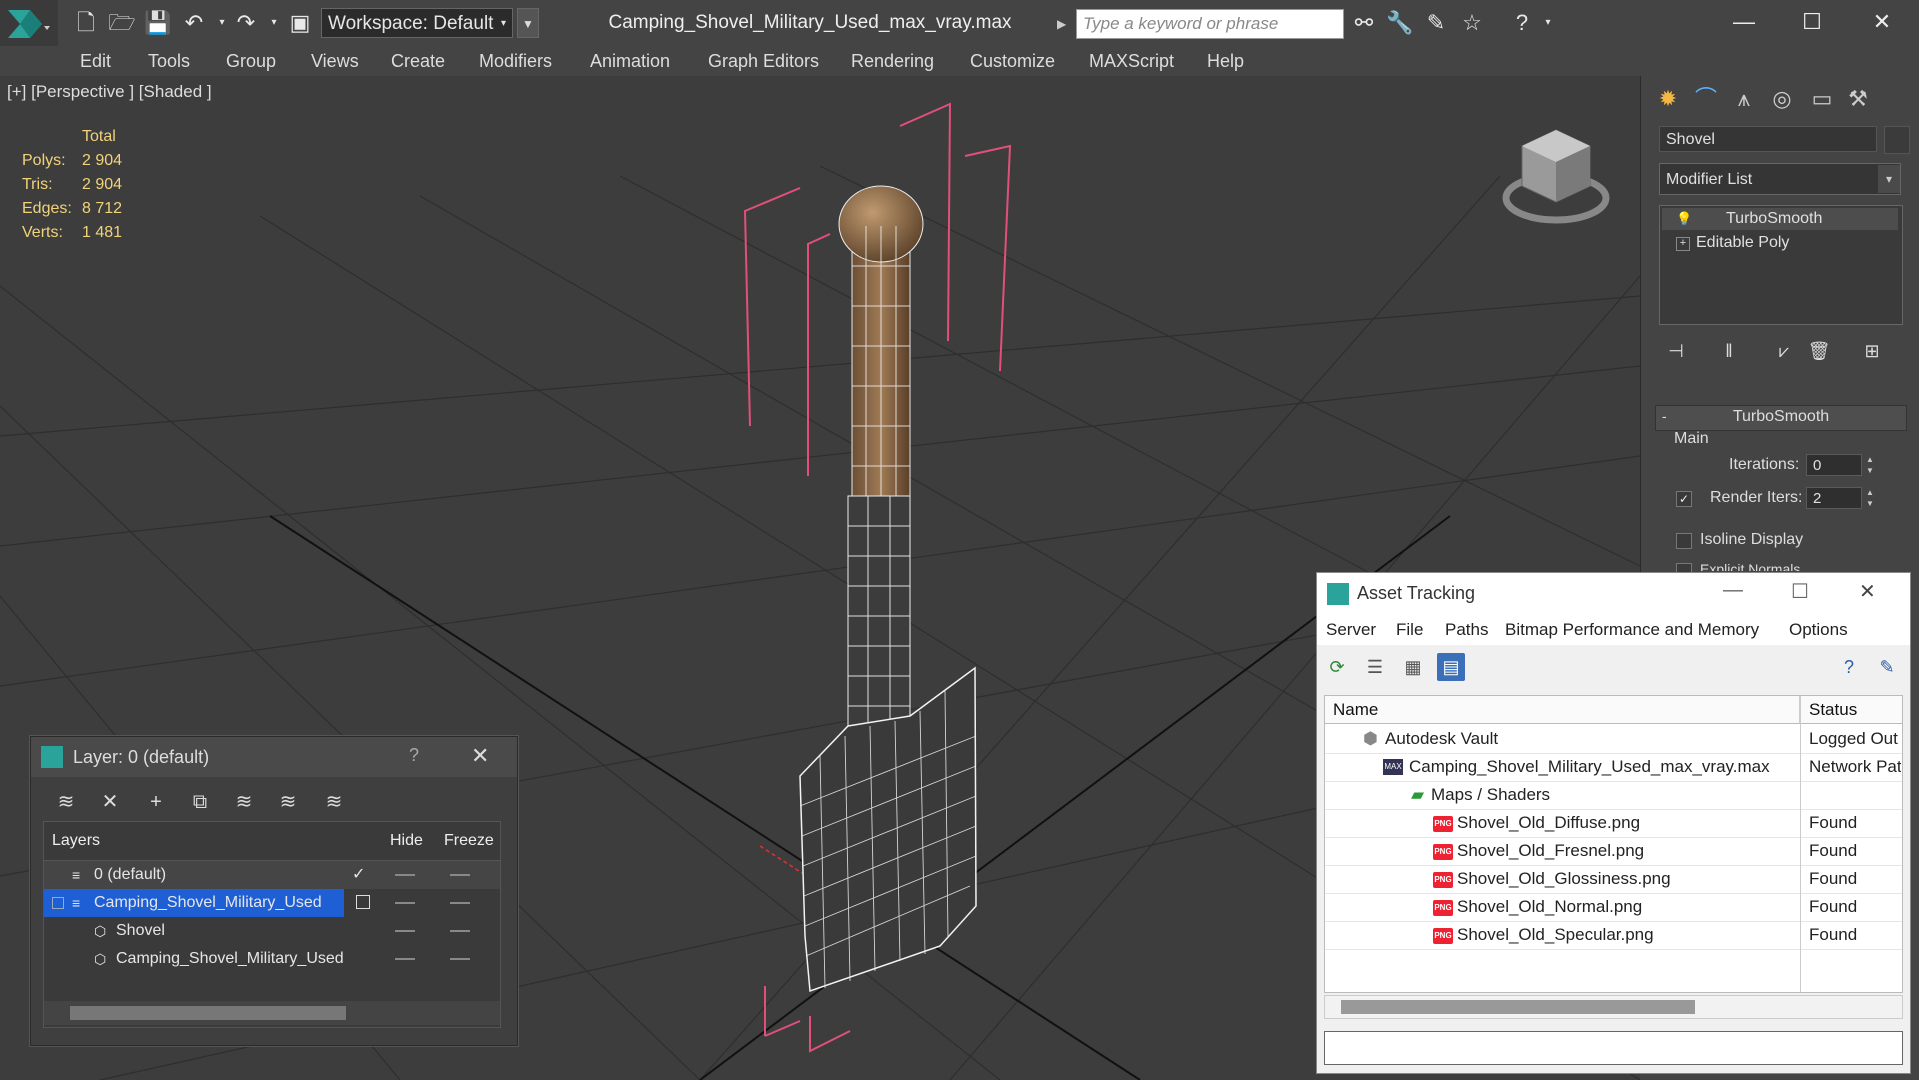 The image size is (1919, 1080). I want to click on expand-plus-icon: +, so click(1683, 244).